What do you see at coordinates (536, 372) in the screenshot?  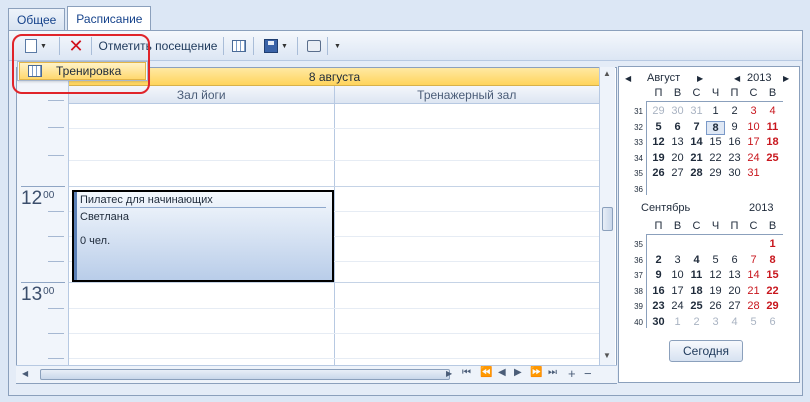 I see `next-page-icon: ⏩` at bounding box center [536, 372].